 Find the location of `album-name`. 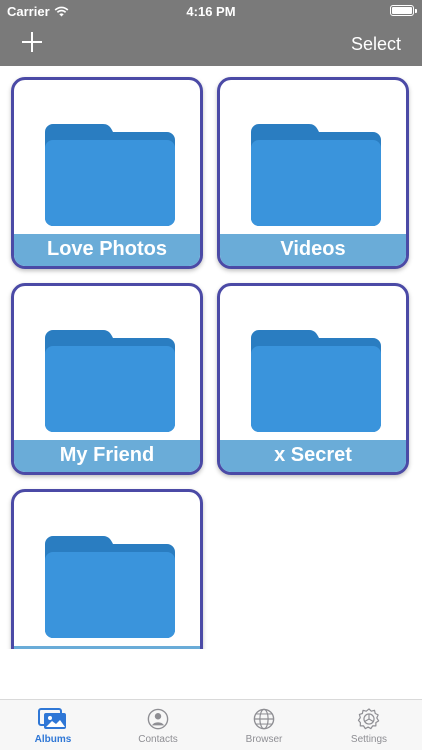

album-name is located at coordinates (107, 647).